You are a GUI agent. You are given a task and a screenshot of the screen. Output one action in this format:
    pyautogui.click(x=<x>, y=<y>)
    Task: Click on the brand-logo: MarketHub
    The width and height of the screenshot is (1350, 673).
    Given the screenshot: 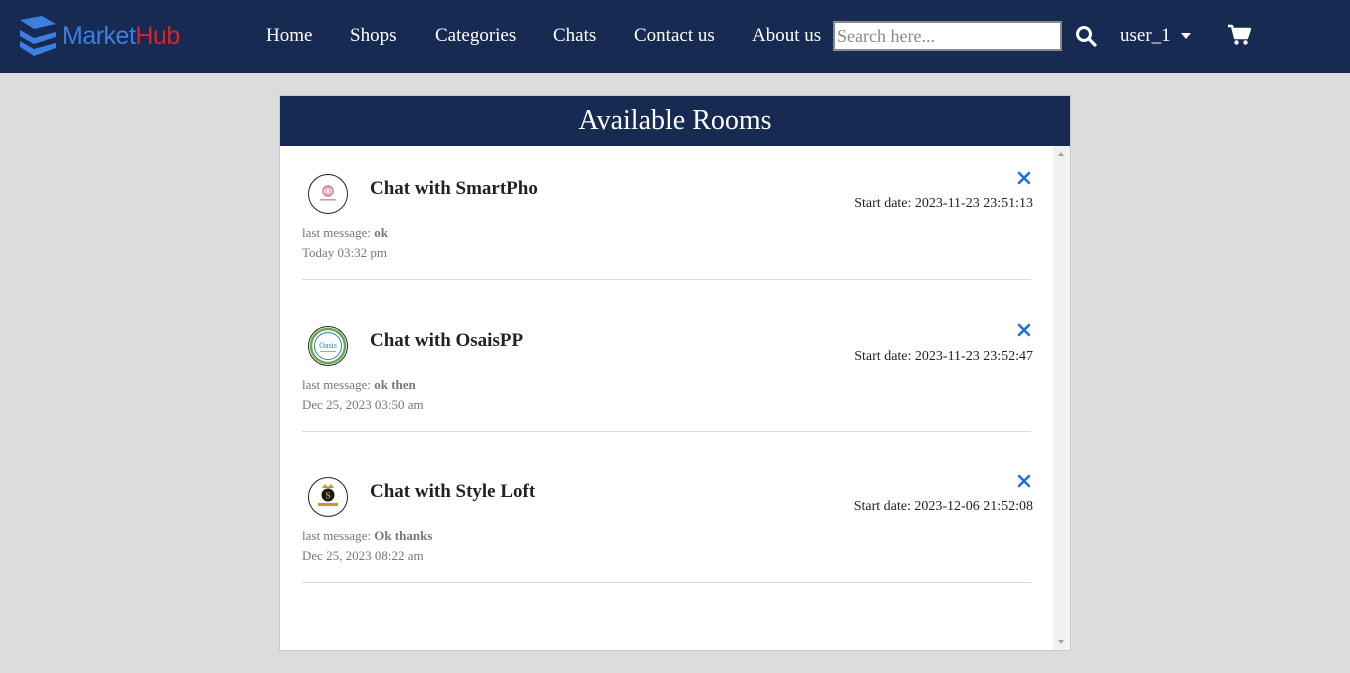 What is the action you would take?
    pyautogui.click(x=99, y=36)
    